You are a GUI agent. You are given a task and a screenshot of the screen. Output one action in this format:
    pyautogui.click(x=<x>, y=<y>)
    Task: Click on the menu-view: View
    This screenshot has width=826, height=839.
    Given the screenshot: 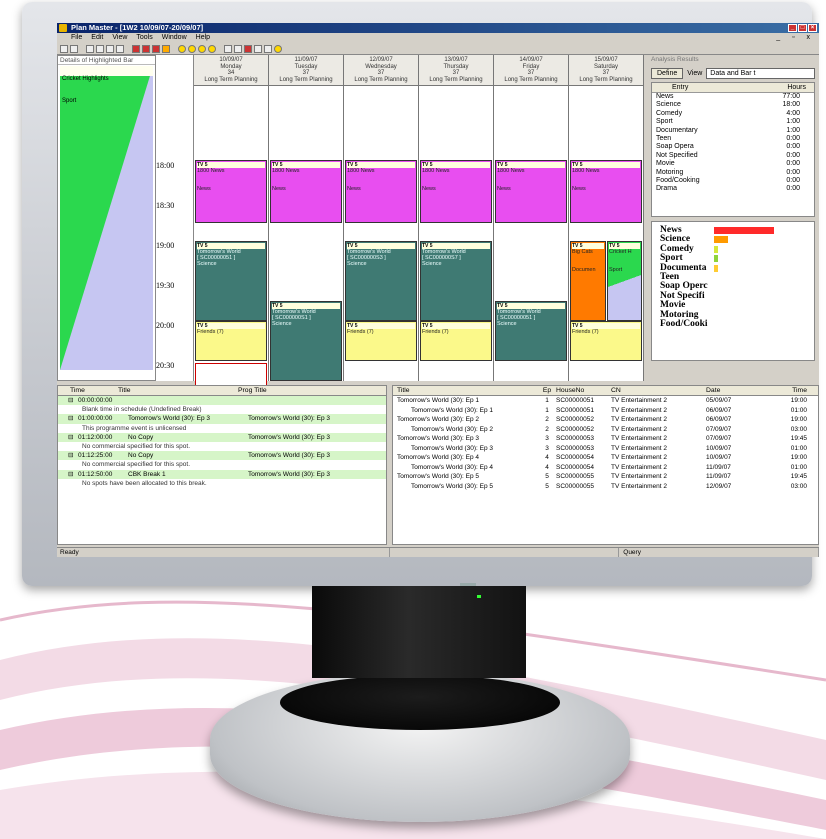 What is the action you would take?
    pyautogui.click(x=119, y=38)
    